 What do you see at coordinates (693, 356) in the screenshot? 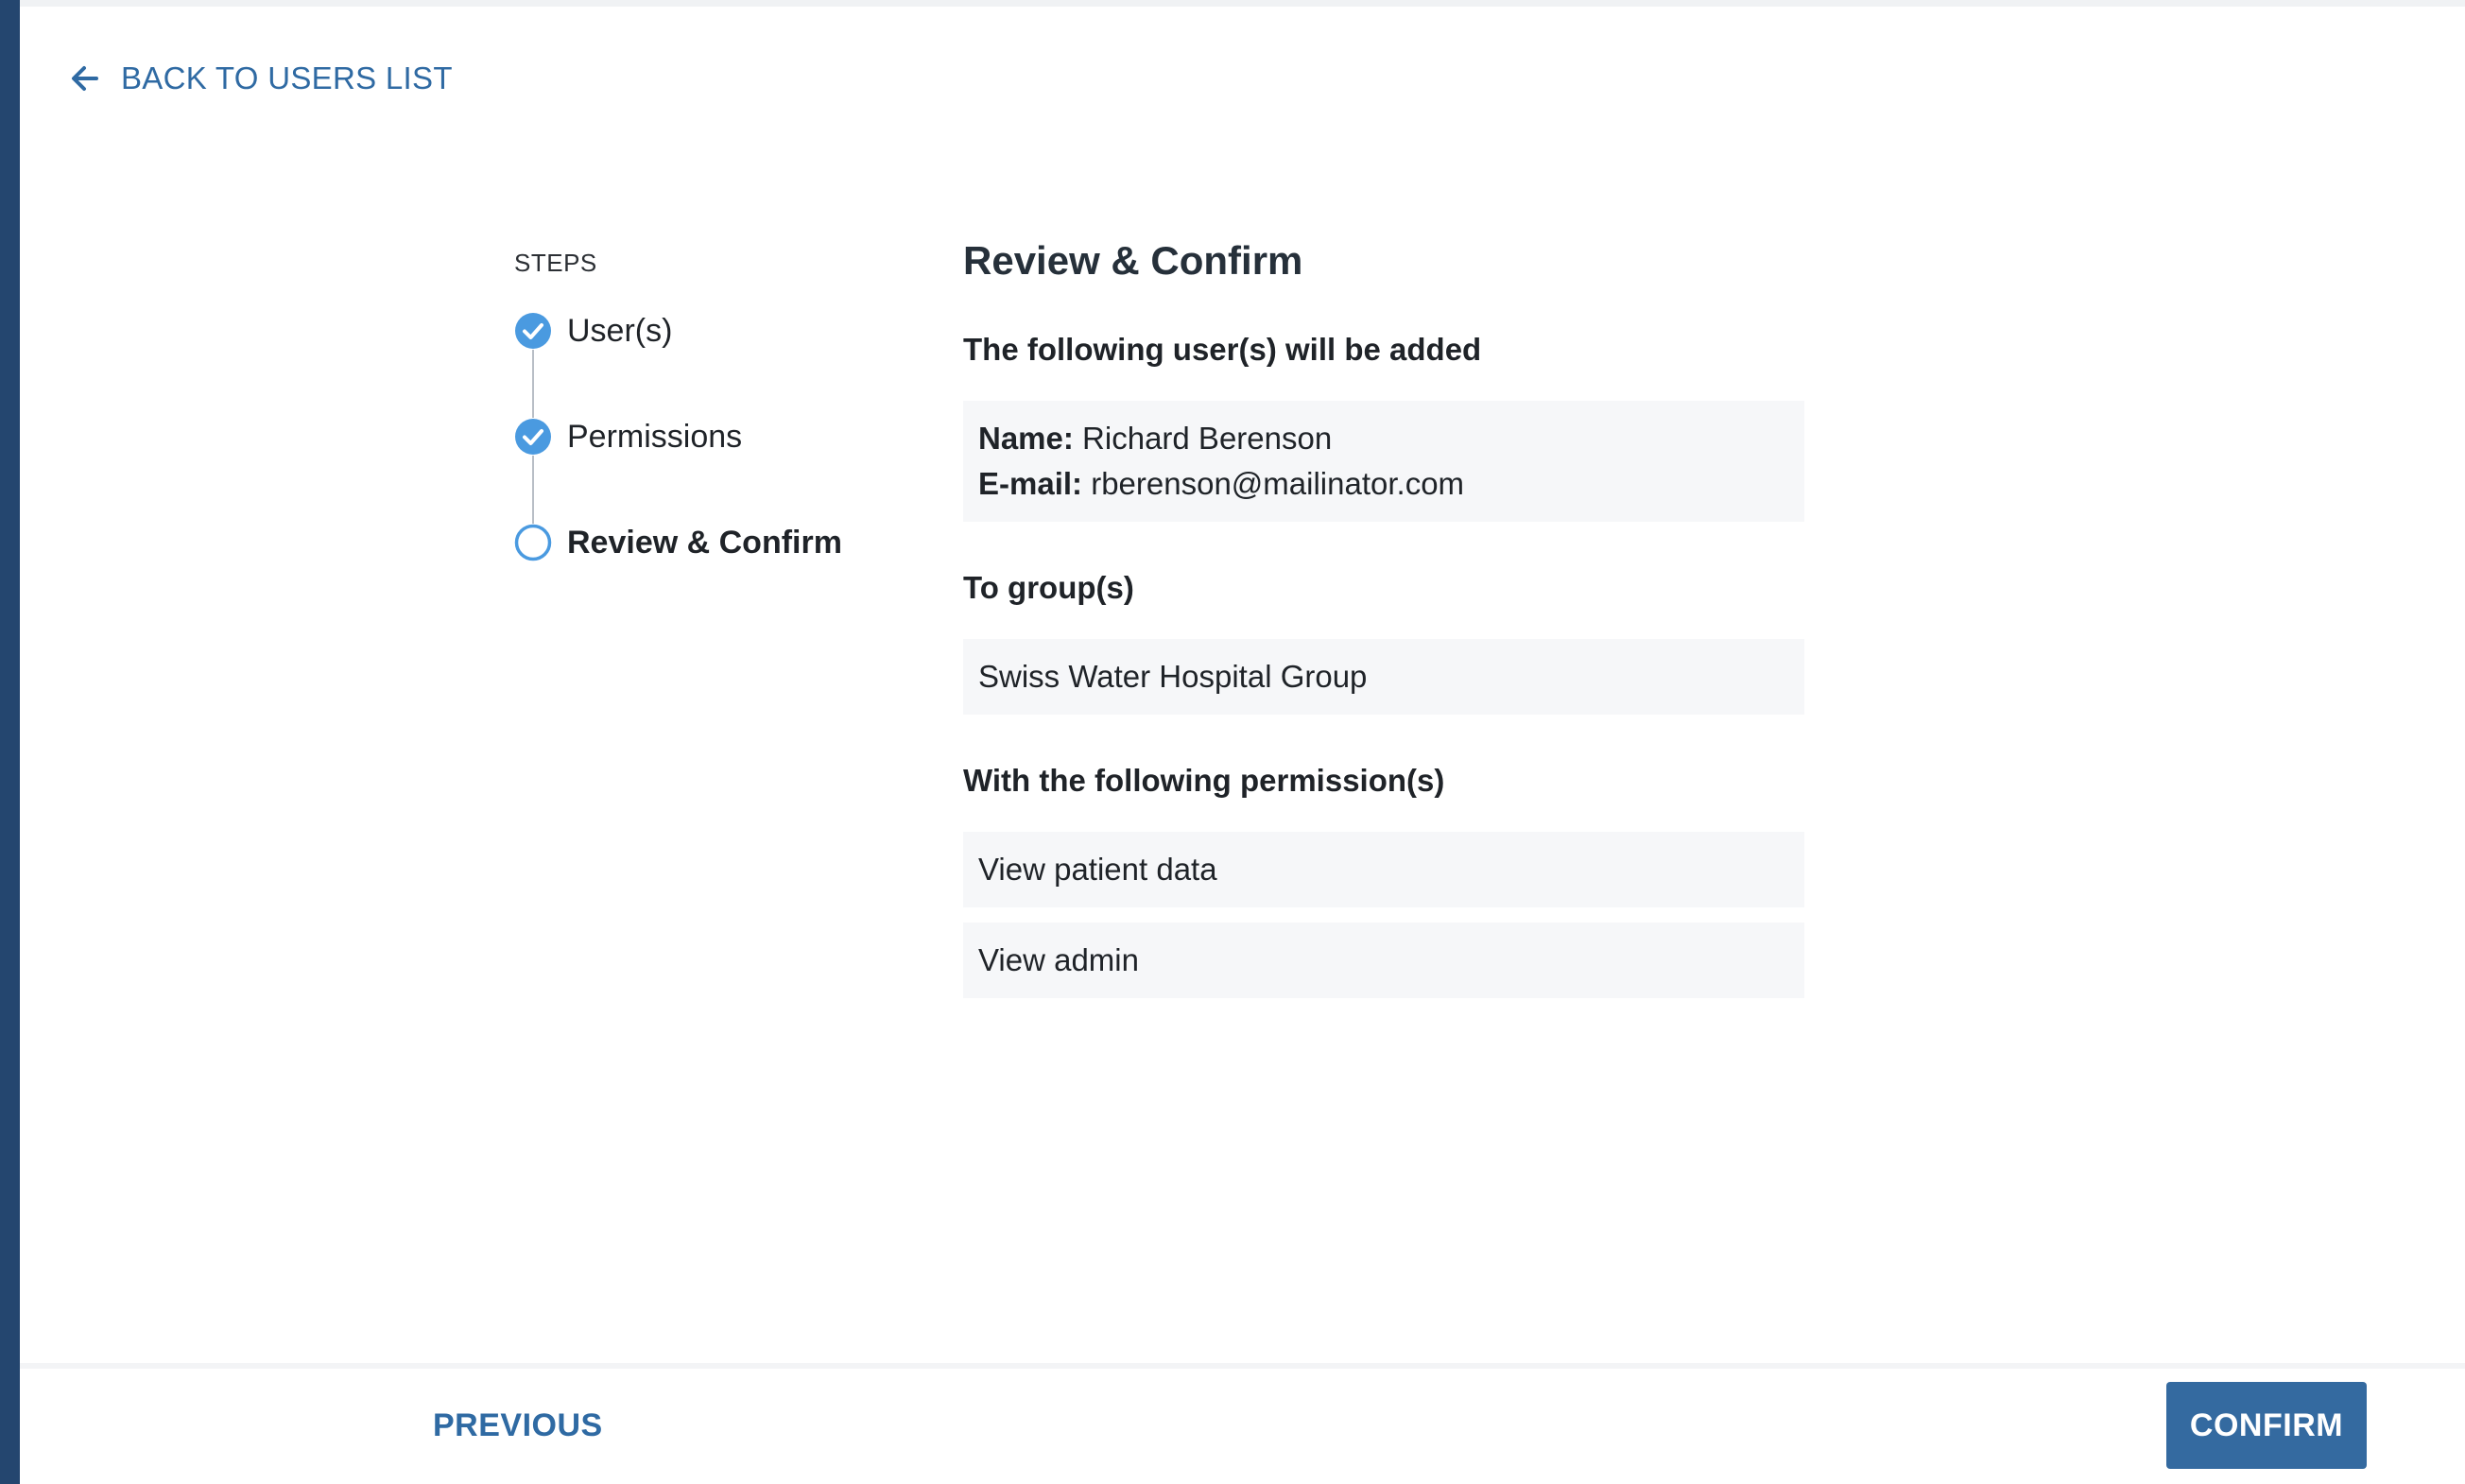
I see `step-users: User(s)` at bounding box center [693, 356].